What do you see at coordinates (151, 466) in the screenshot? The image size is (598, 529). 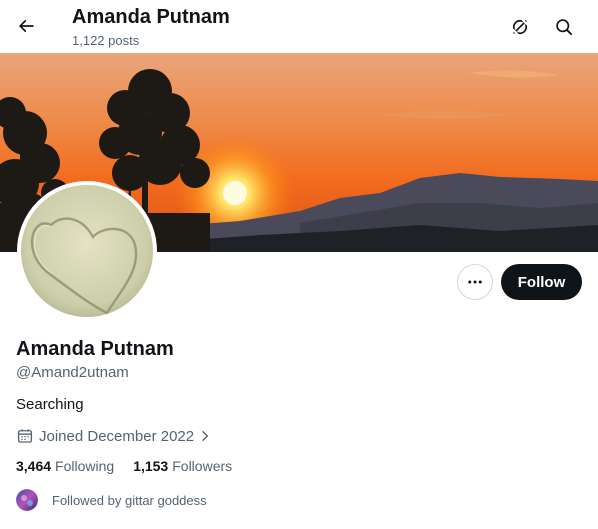 I see `followers-count: 1,153` at bounding box center [151, 466].